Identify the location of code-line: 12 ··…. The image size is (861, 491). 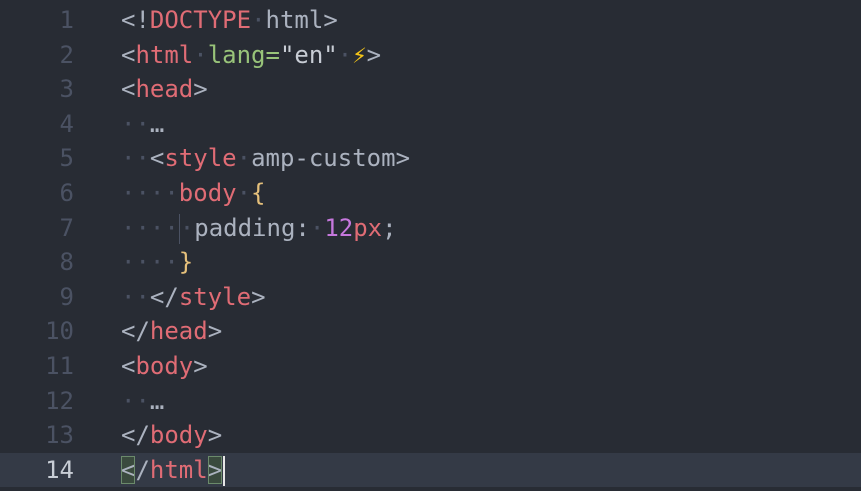
(430, 401).